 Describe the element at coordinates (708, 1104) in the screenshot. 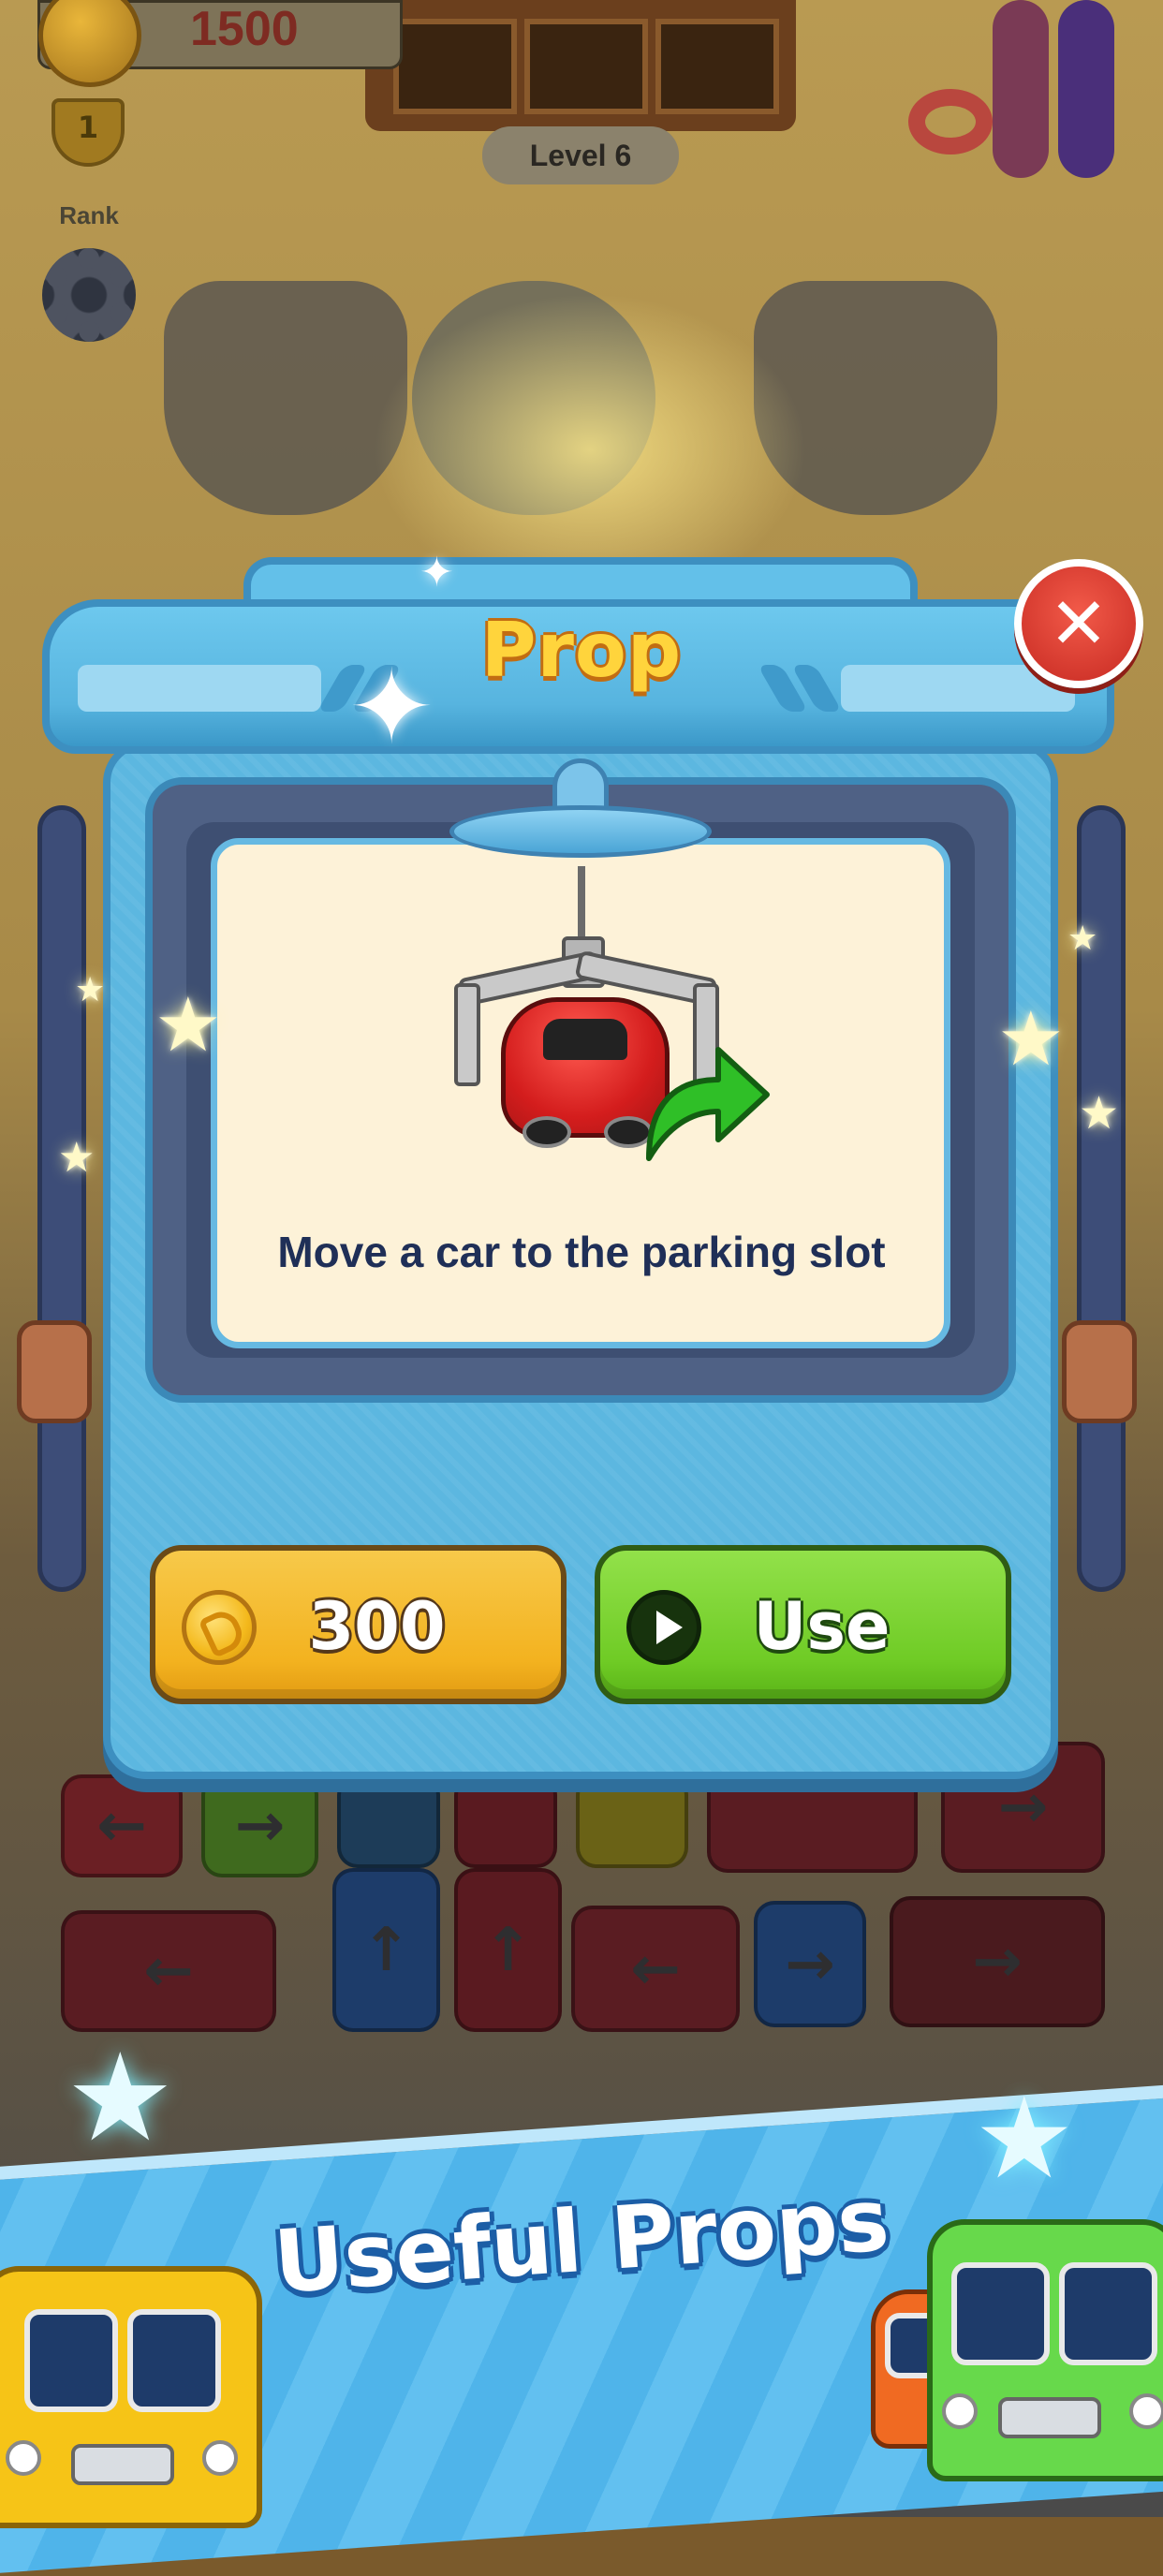

I see `green-arrow-icon` at that location.